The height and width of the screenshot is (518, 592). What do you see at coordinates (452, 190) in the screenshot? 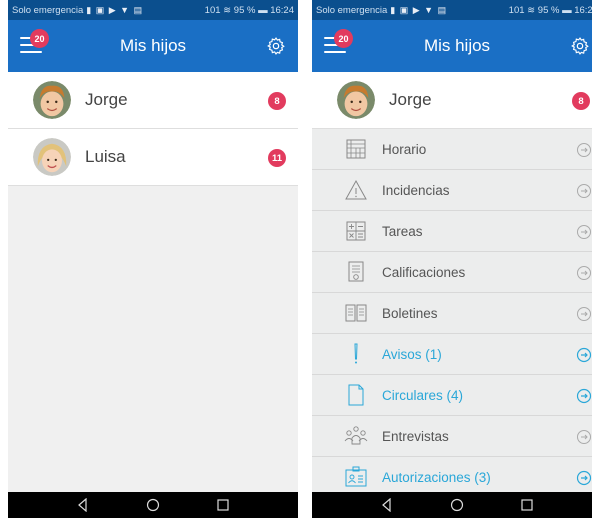
I see `menu-item-incidencias: Incidencias` at bounding box center [452, 190].